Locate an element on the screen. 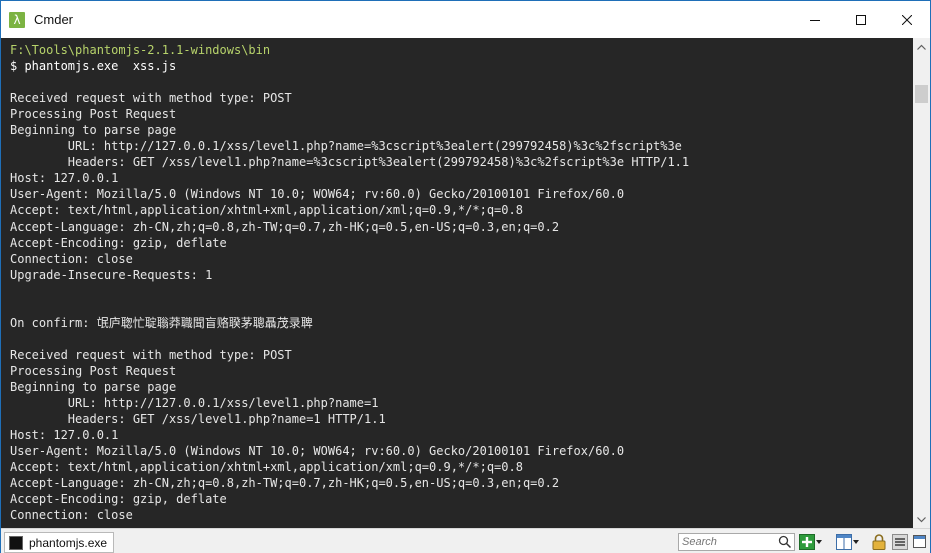  maximize-icon is located at coordinates (861, 19).